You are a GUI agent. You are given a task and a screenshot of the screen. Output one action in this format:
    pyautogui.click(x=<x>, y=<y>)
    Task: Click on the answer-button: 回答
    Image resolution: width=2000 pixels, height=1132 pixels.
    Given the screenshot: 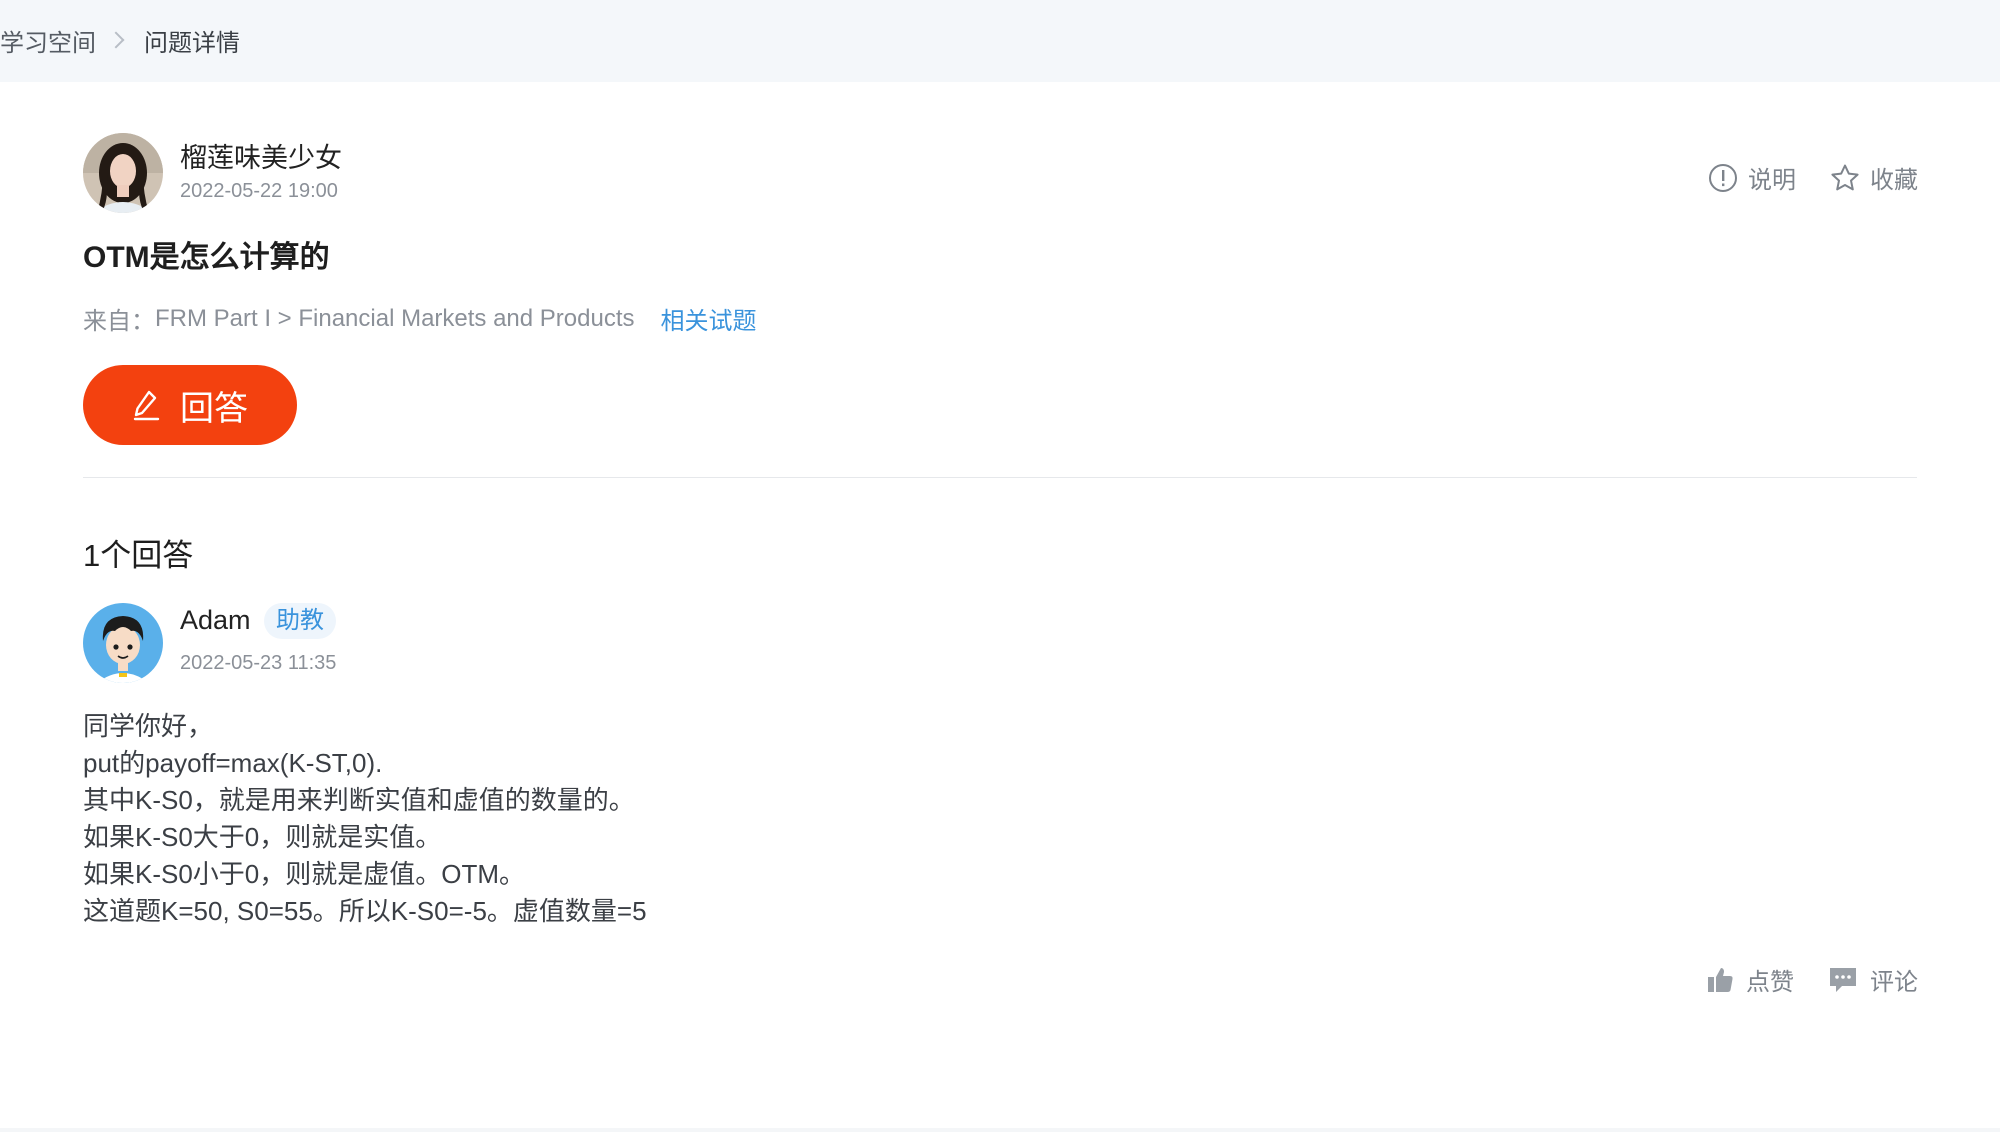 What is the action you would take?
    pyautogui.click(x=190, y=405)
    